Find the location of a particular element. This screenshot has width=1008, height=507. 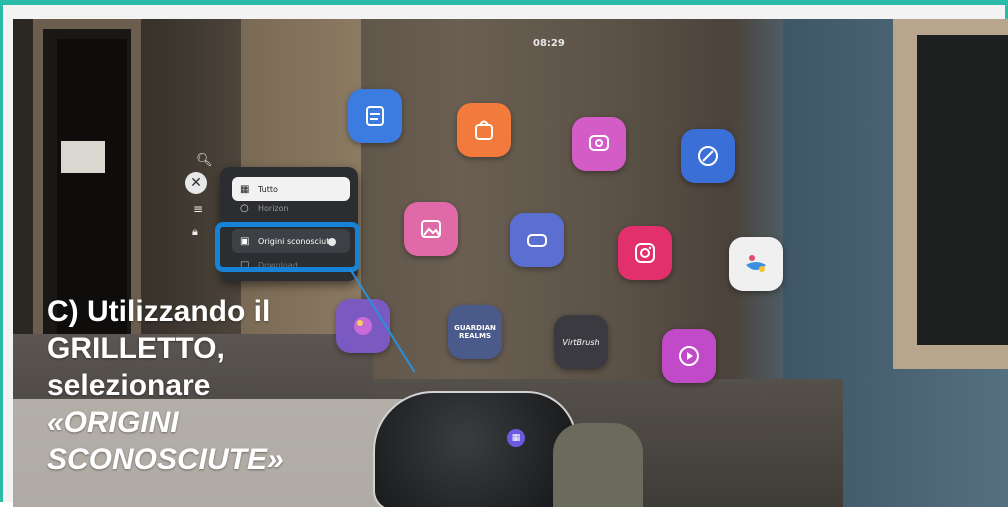

app-gallery-icon is located at coordinates (431, 229).